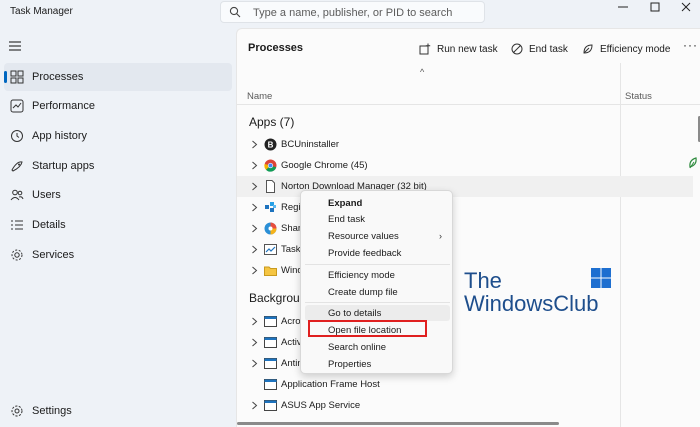 Image resolution: width=700 pixels, height=427 pixels. I want to click on efficiency-mode-button: Efficiency mode, so click(626, 49).